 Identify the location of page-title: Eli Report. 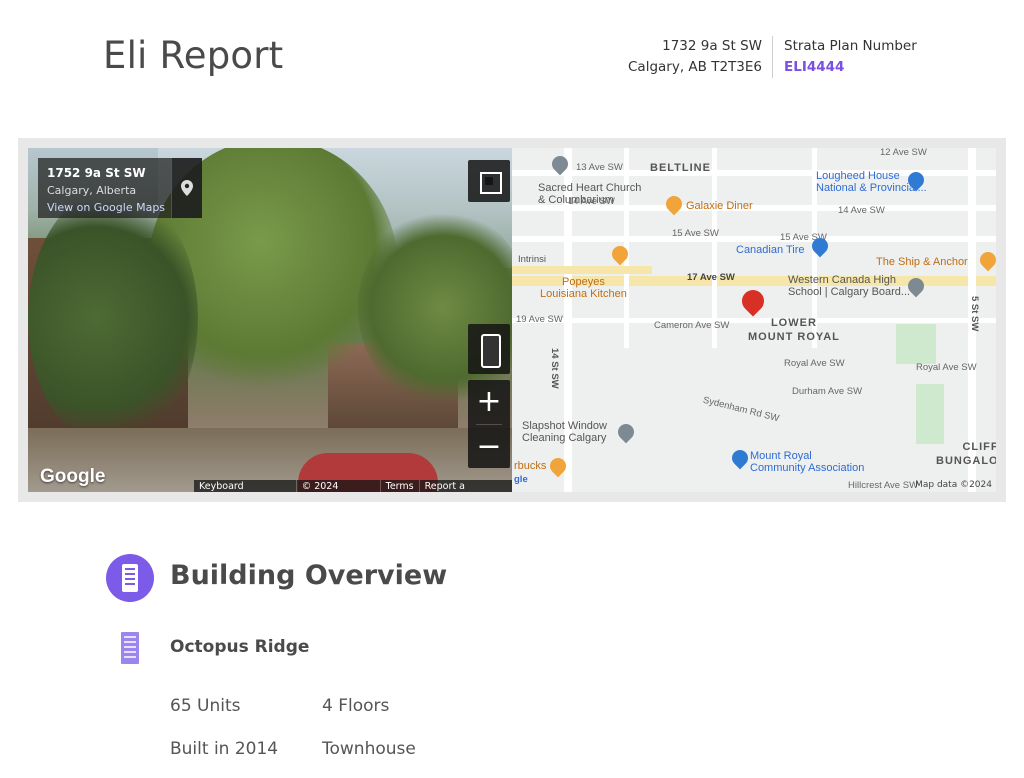
(193, 55).